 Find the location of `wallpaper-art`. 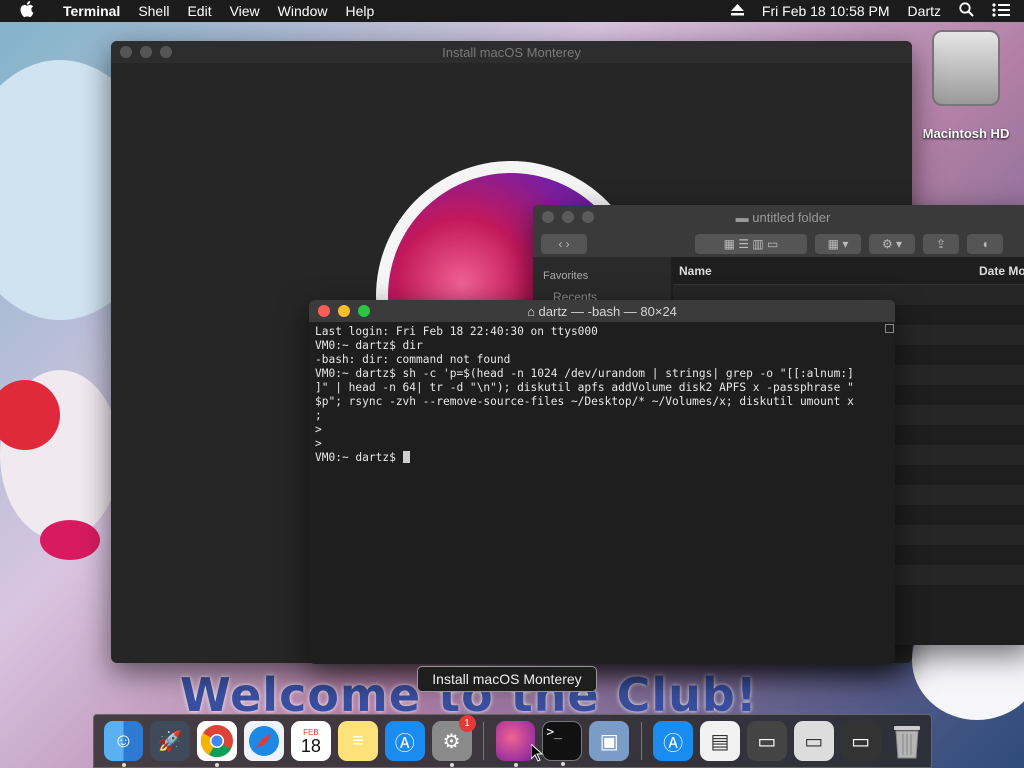

wallpaper-art is located at coordinates (70, 540).